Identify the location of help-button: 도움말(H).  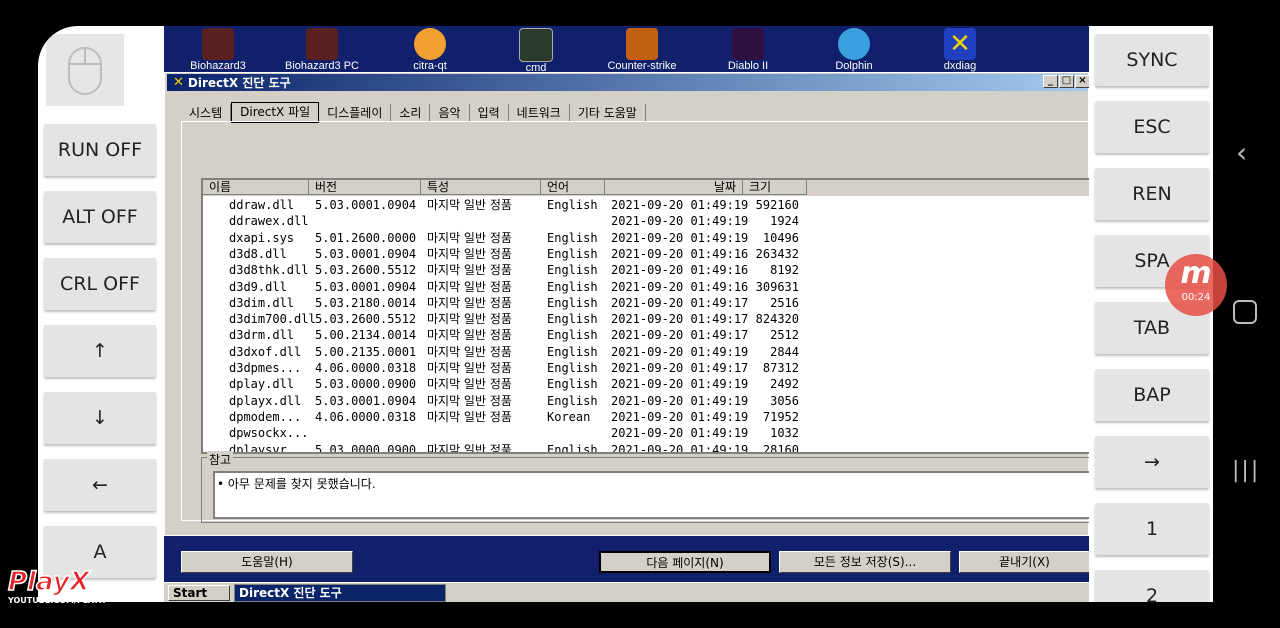
(267, 562).